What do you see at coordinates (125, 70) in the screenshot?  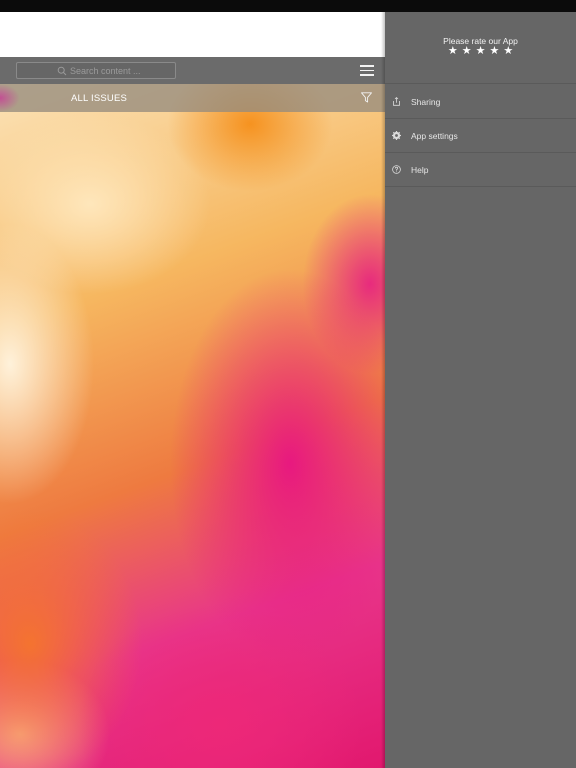 I see `search-input` at bounding box center [125, 70].